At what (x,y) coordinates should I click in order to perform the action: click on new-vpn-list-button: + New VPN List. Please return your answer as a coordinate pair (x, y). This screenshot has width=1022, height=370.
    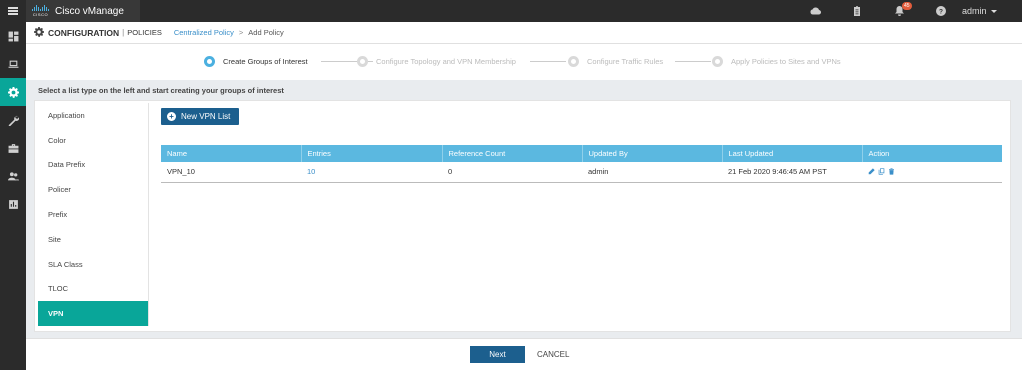
    Looking at the image, I should click on (200, 116).